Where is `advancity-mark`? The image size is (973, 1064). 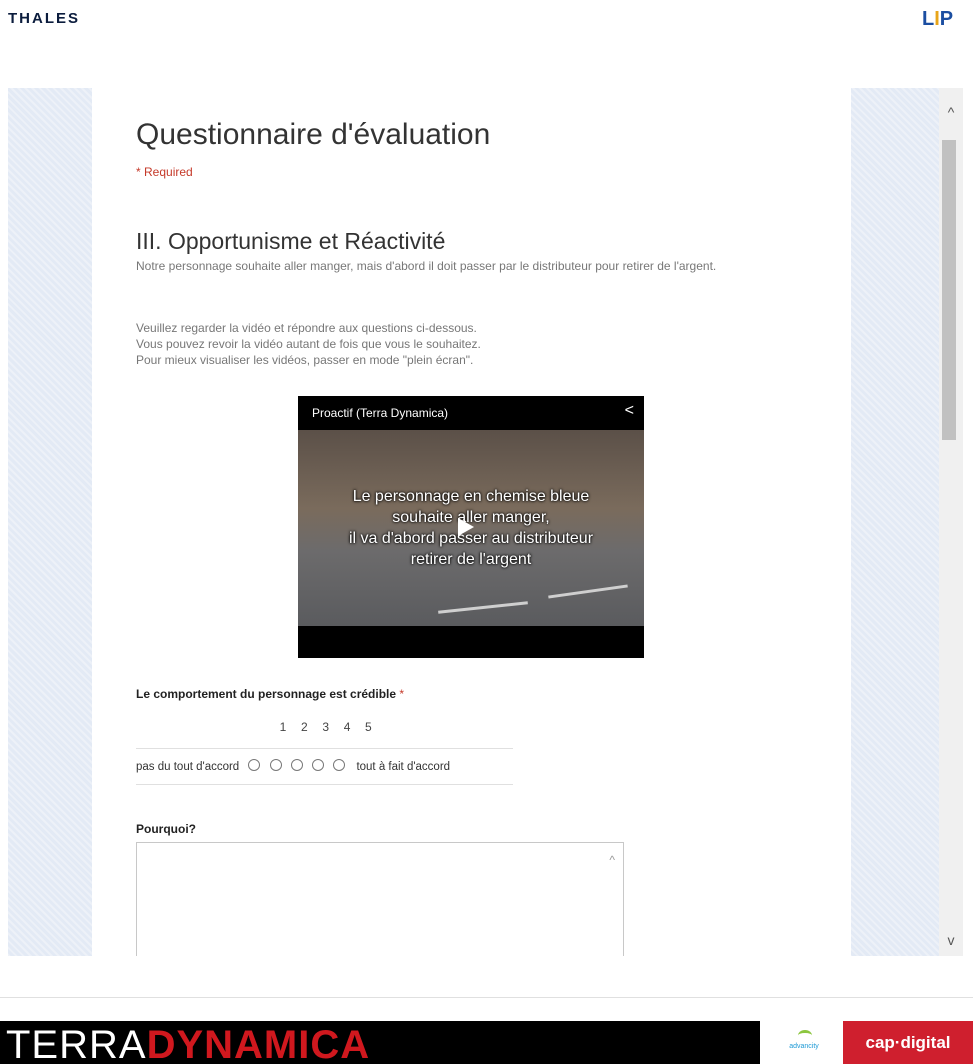 advancity-mark is located at coordinates (805, 1035).